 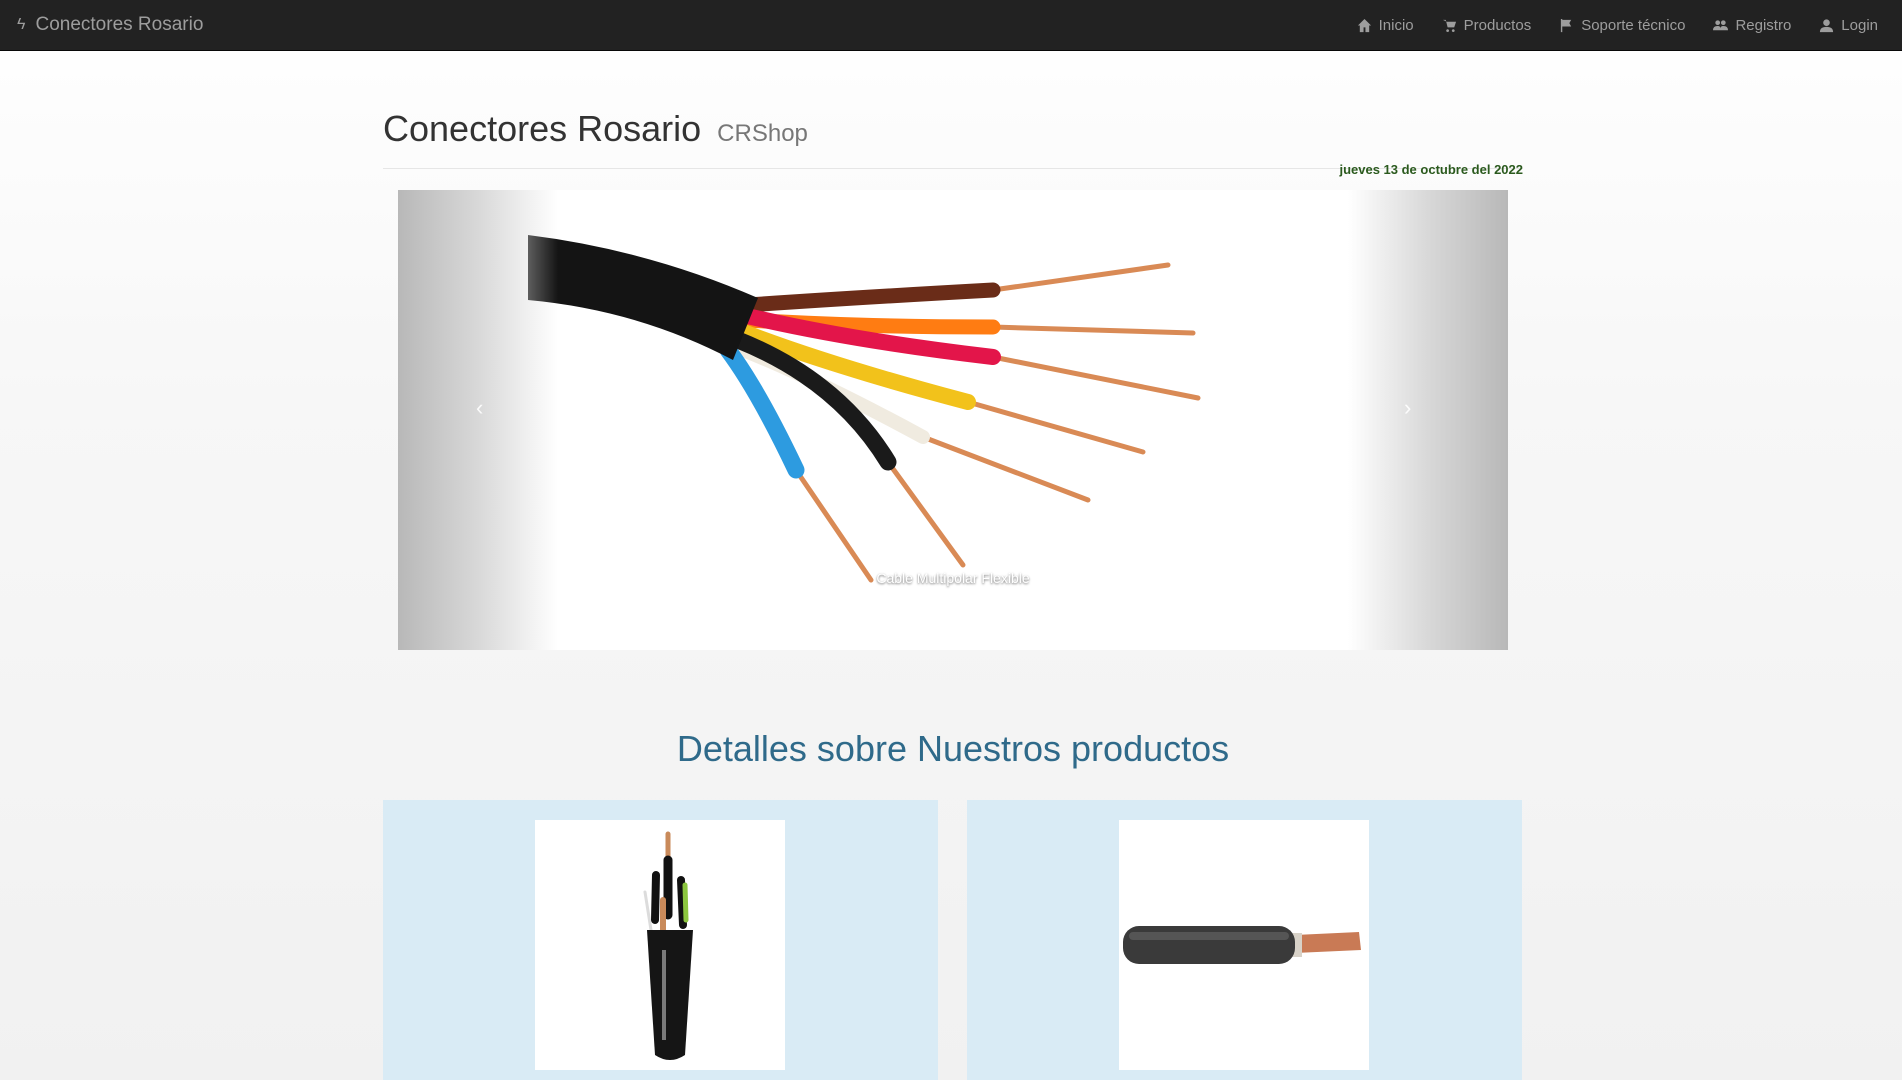 I want to click on chevron-left-icon: ‹, so click(x=479, y=408).